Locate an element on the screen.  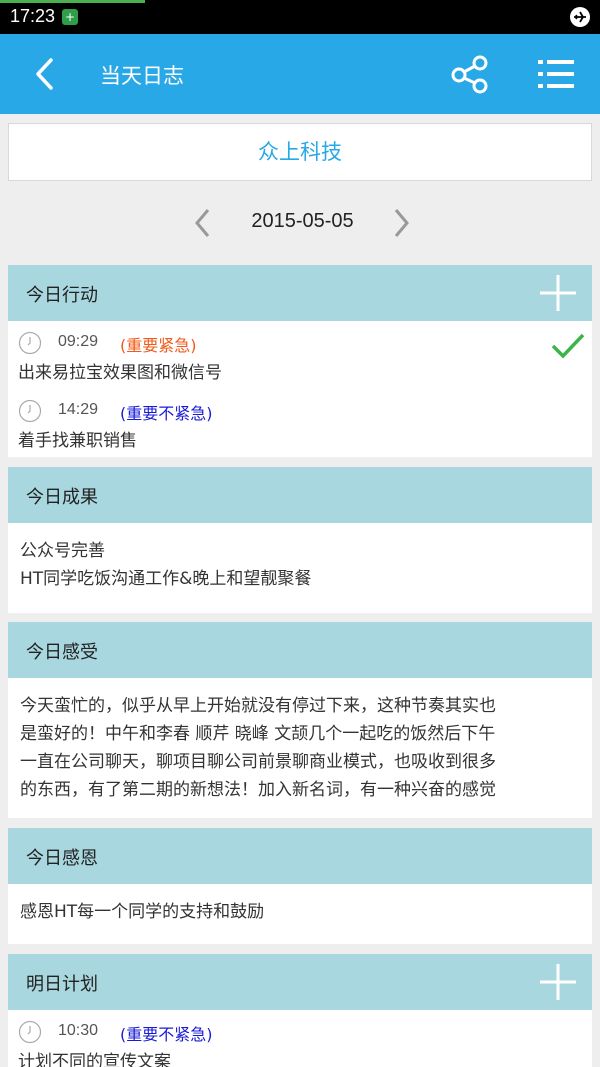
task-description: 出来易拉宝效果图和微信号 is located at coordinates (120, 373).